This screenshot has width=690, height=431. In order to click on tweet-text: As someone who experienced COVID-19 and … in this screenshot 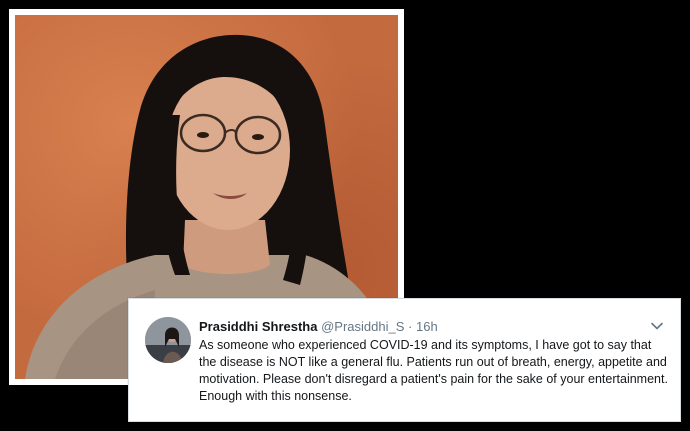, I will do `click(433, 370)`.